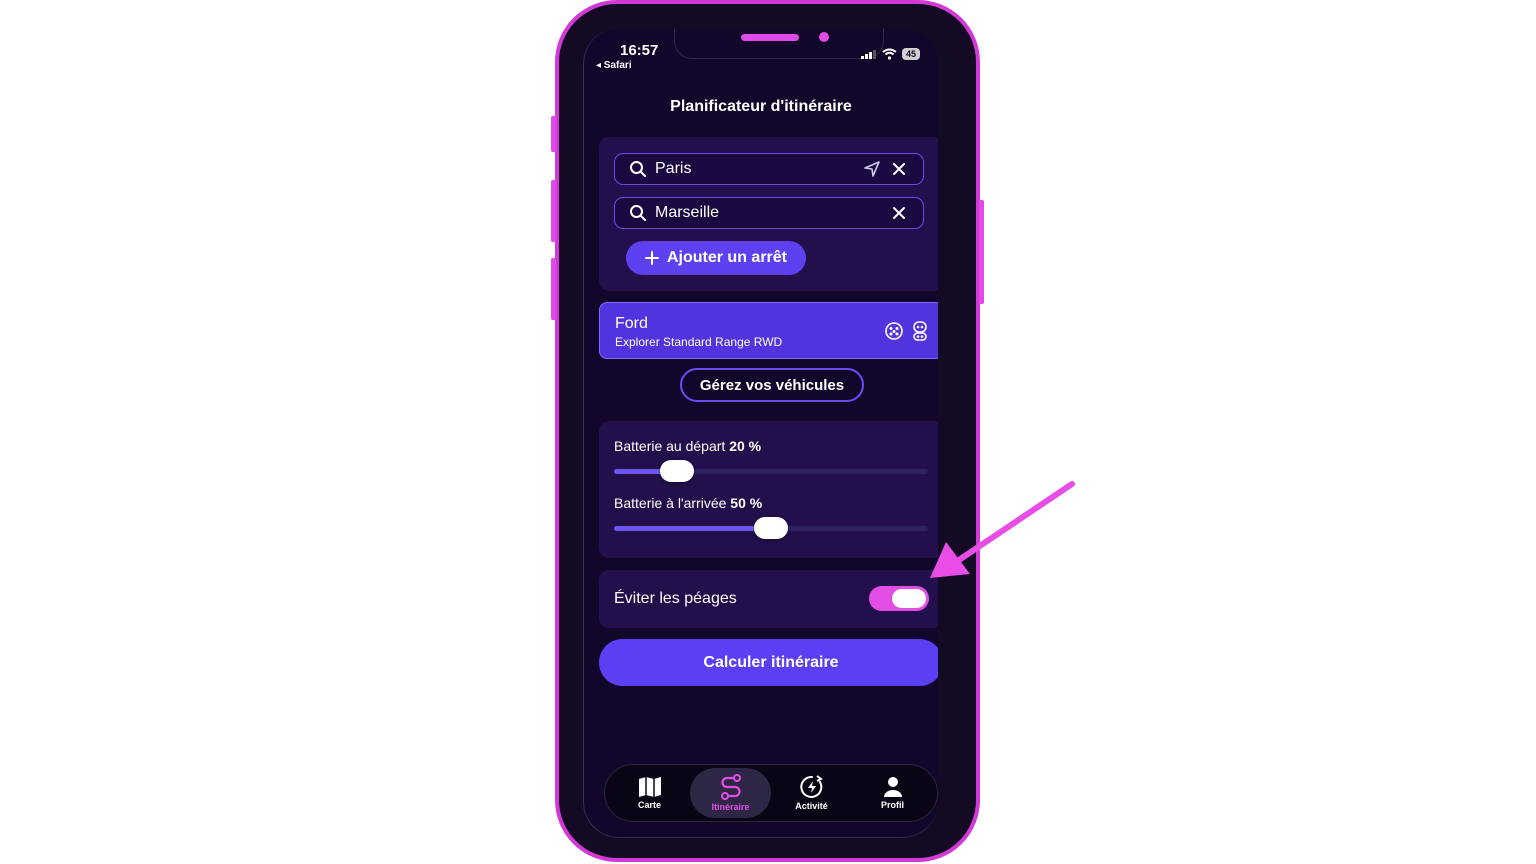  Describe the element at coordinates (670, 503) in the screenshot. I see `battery-end-text: Batterie à l'arrivée` at that location.